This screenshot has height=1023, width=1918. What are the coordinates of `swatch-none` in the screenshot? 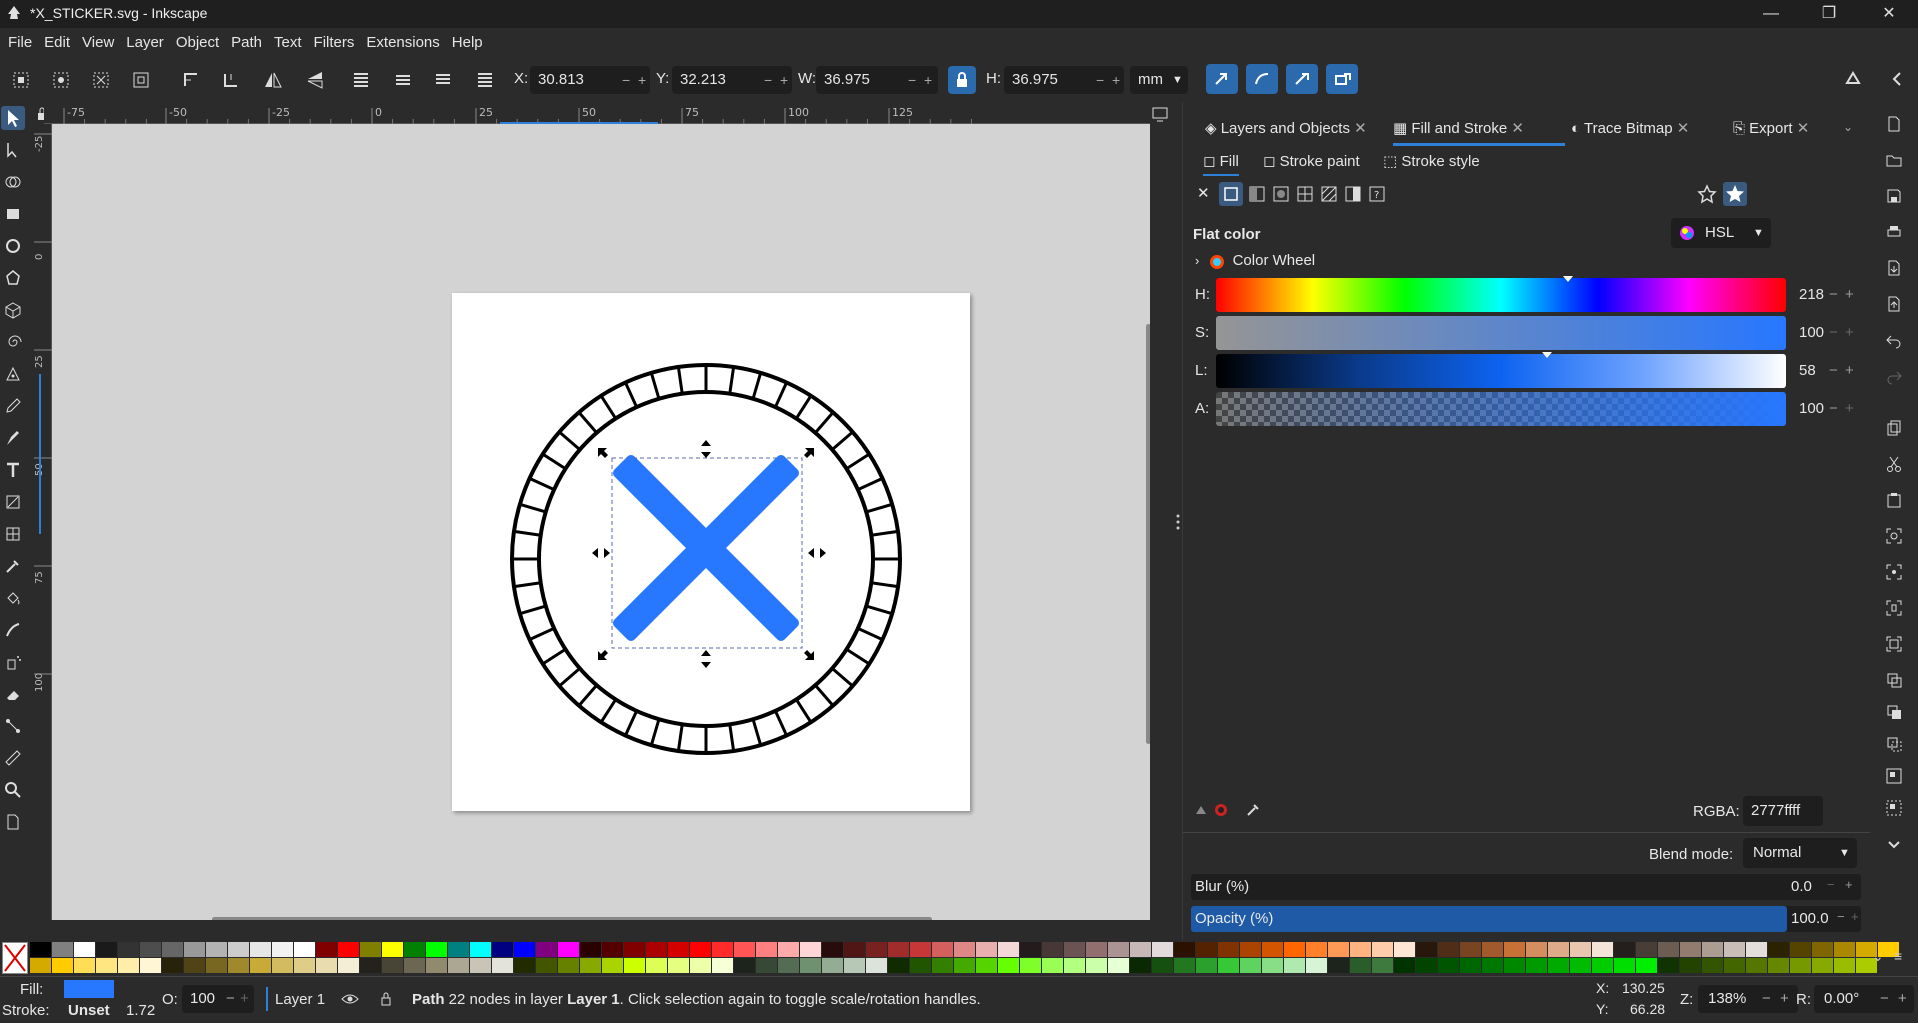 It's located at (15, 958).